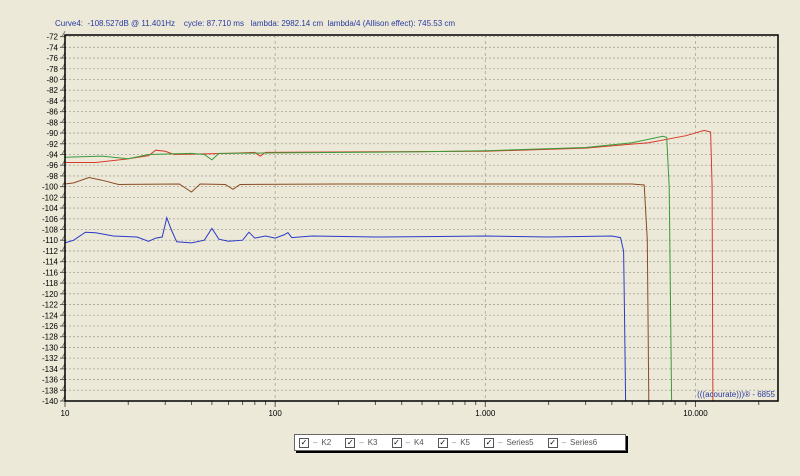  What do you see at coordinates (52, 37) in the screenshot?
I see `y-tick-label: -72` at bounding box center [52, 37].